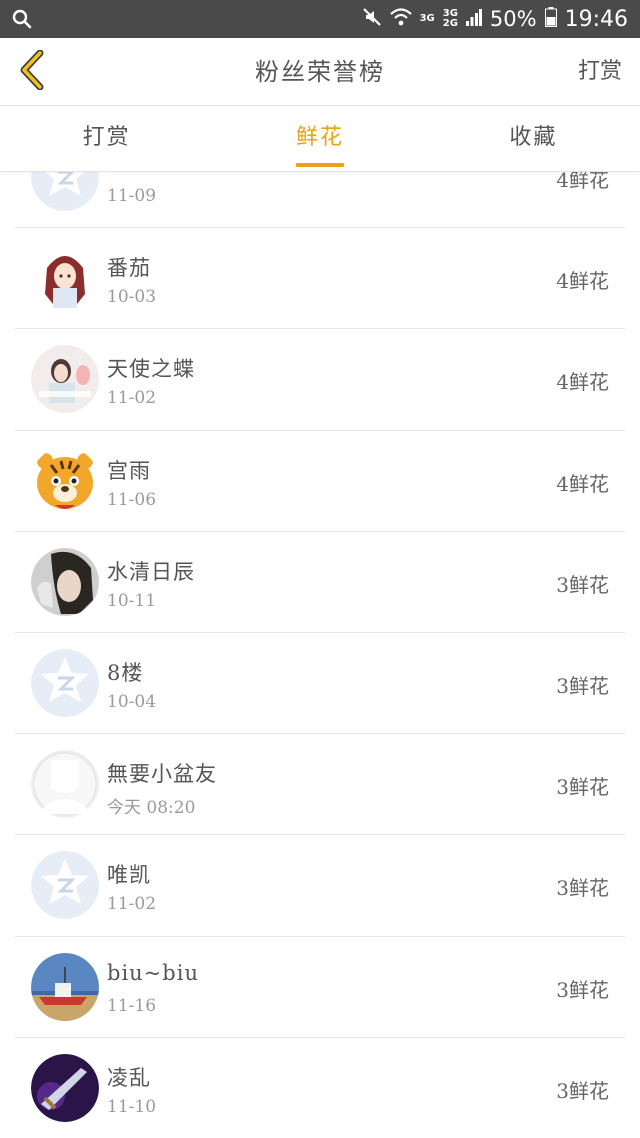 The width and height of the screenshot is (640, 1138). I want to click on fan-date: 11-10, so click(132, 1106).